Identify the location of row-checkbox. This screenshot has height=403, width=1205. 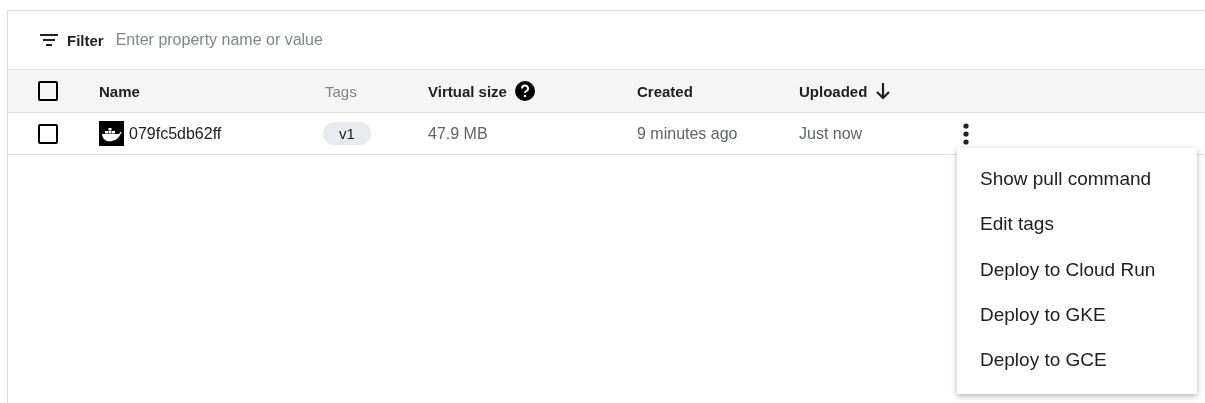
(48, 133).